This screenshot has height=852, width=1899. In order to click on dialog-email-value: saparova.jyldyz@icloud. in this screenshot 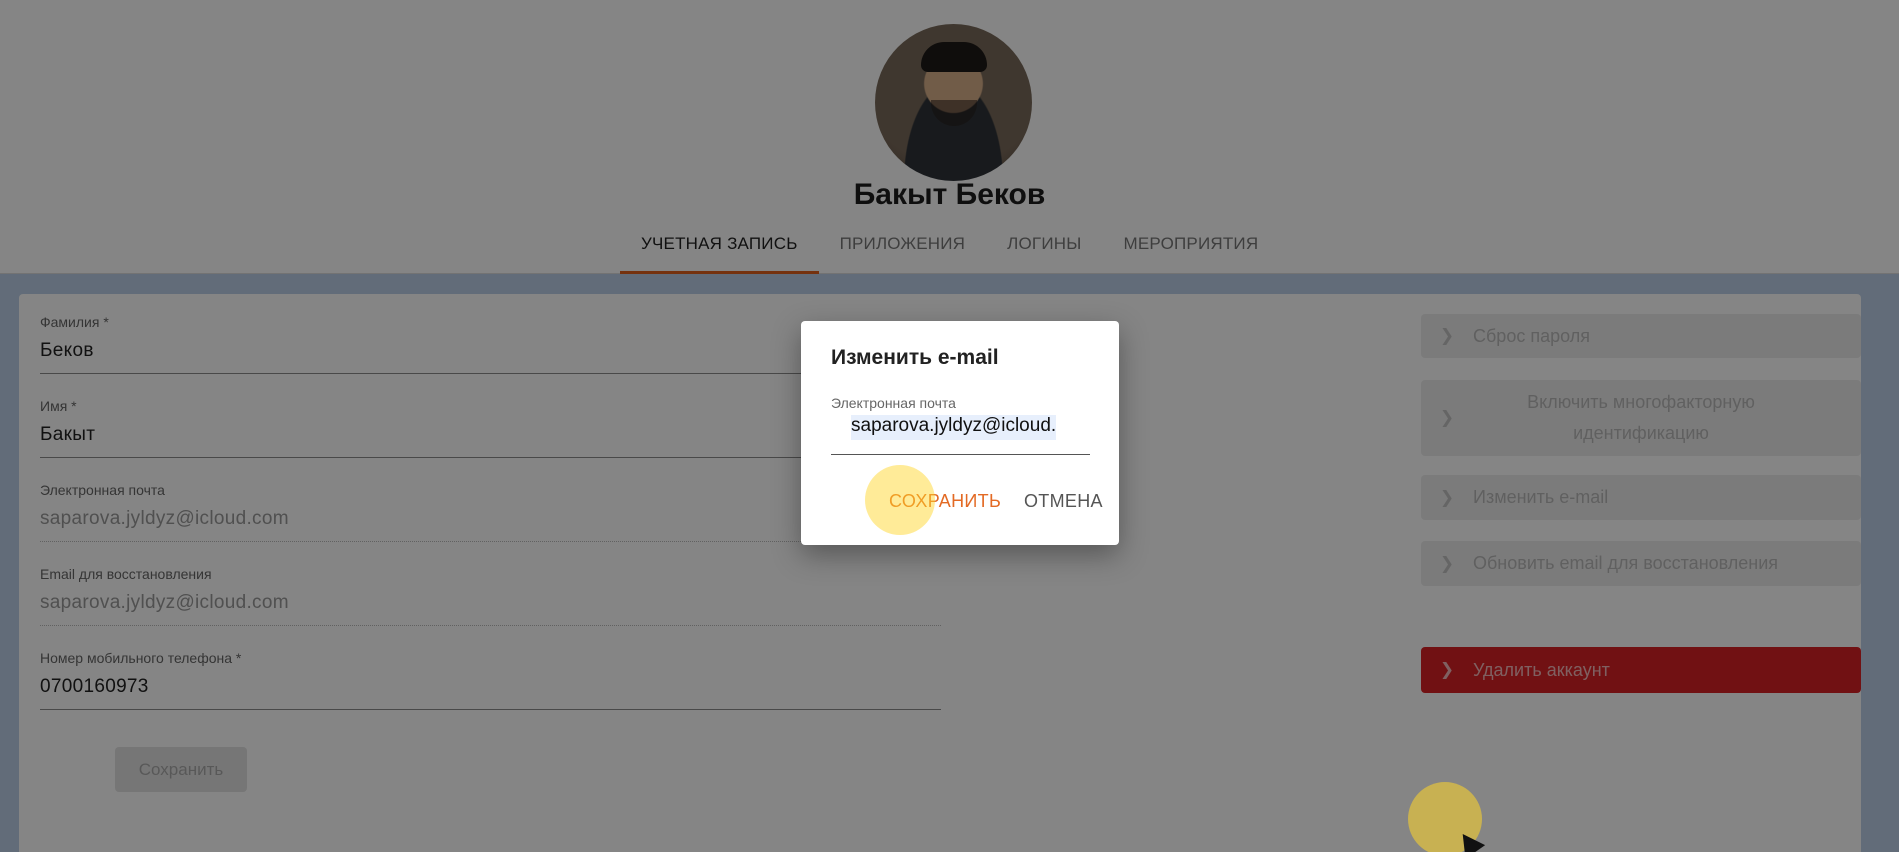, I will do `click(954, 427)`.